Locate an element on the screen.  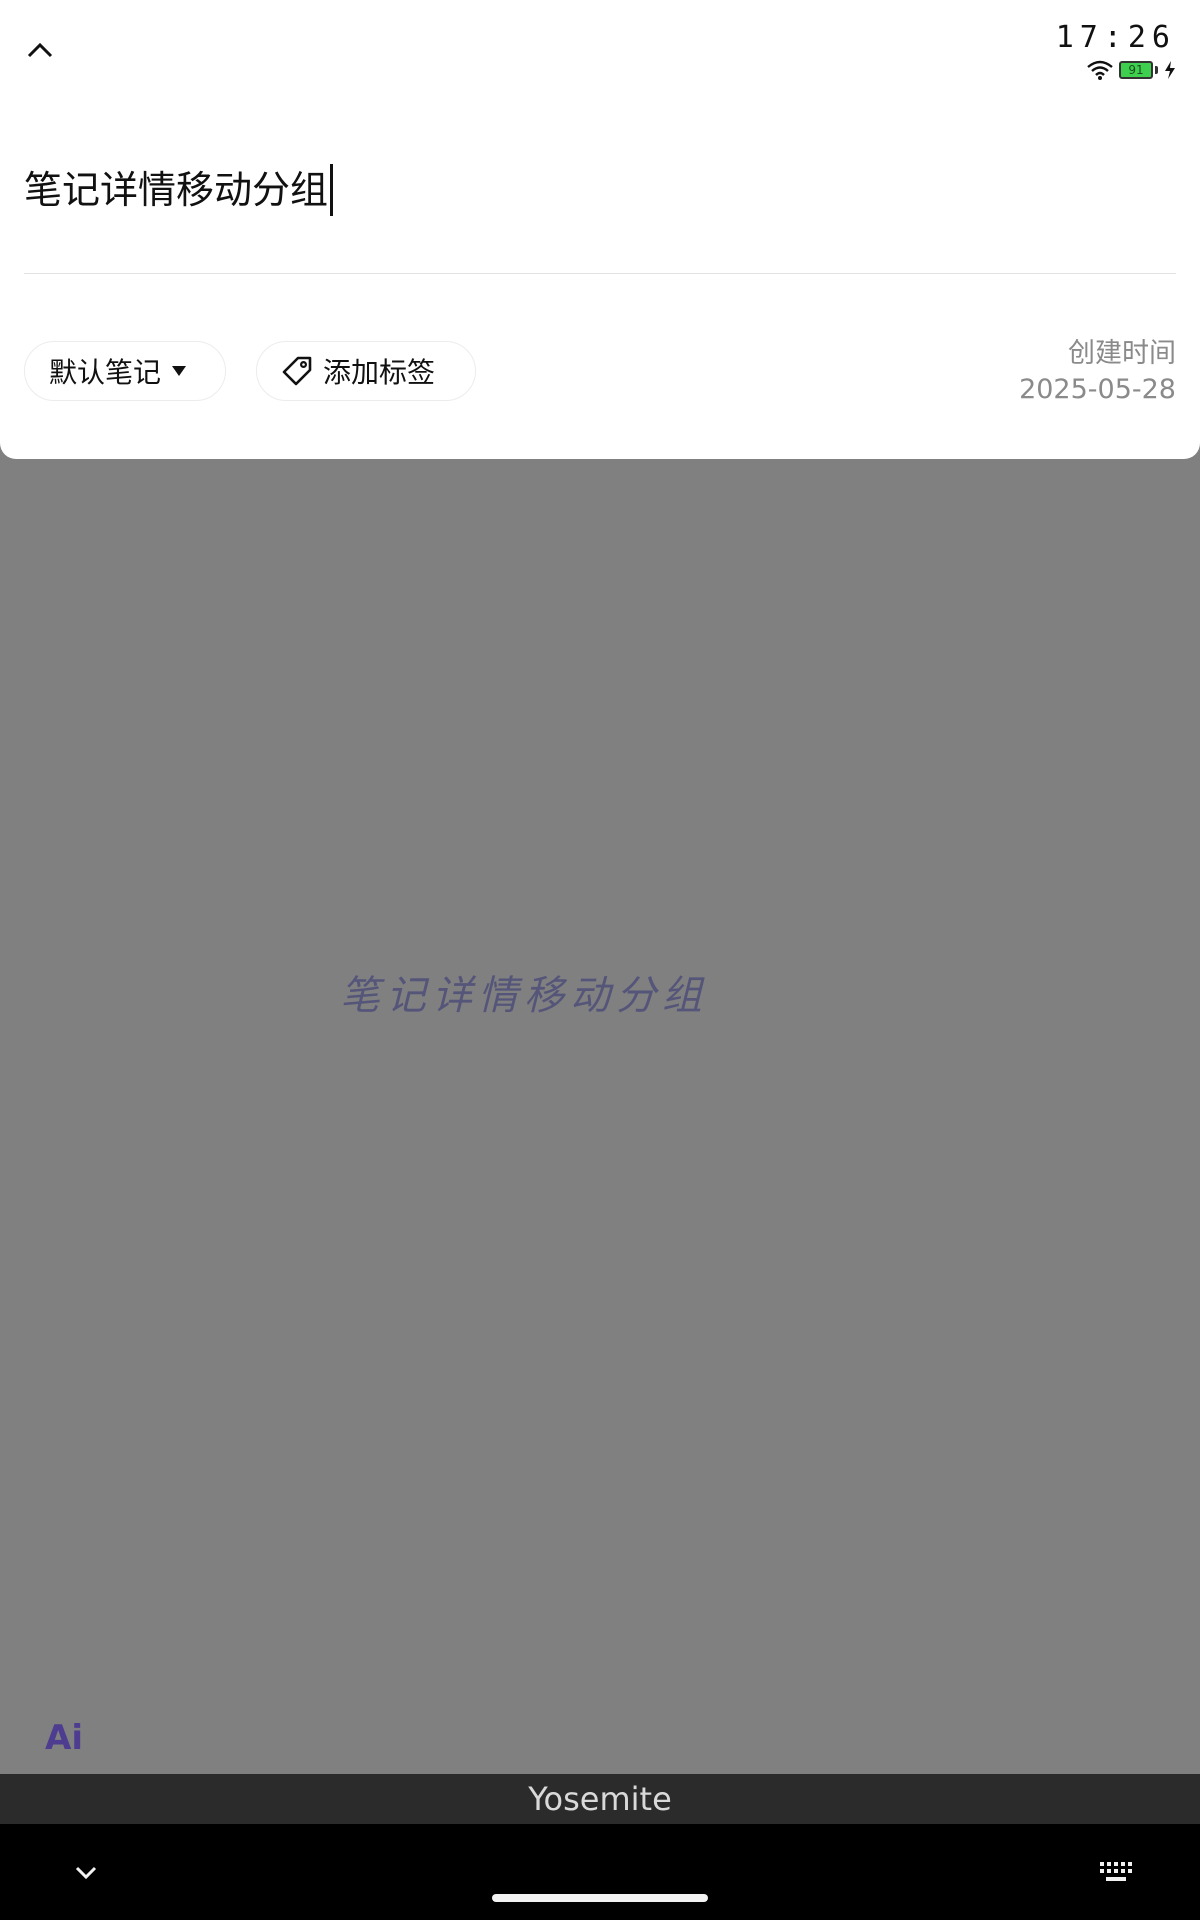
note-title-input: 笔记详情移动分组 is located at coordinates (179, 190).